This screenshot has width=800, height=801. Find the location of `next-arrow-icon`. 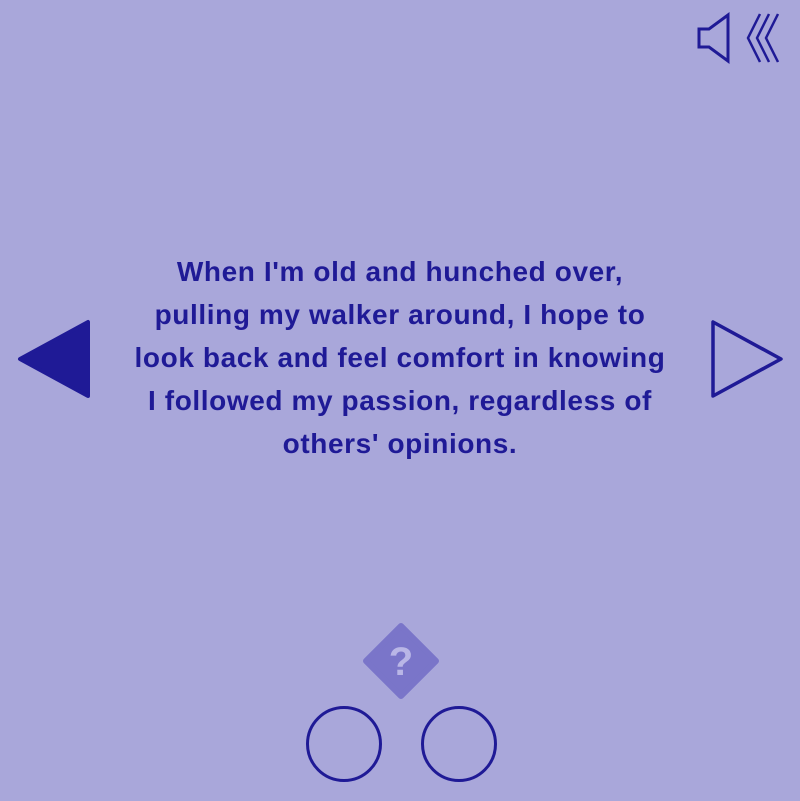

next-arrow-icon is located at coordinates (747, 359).